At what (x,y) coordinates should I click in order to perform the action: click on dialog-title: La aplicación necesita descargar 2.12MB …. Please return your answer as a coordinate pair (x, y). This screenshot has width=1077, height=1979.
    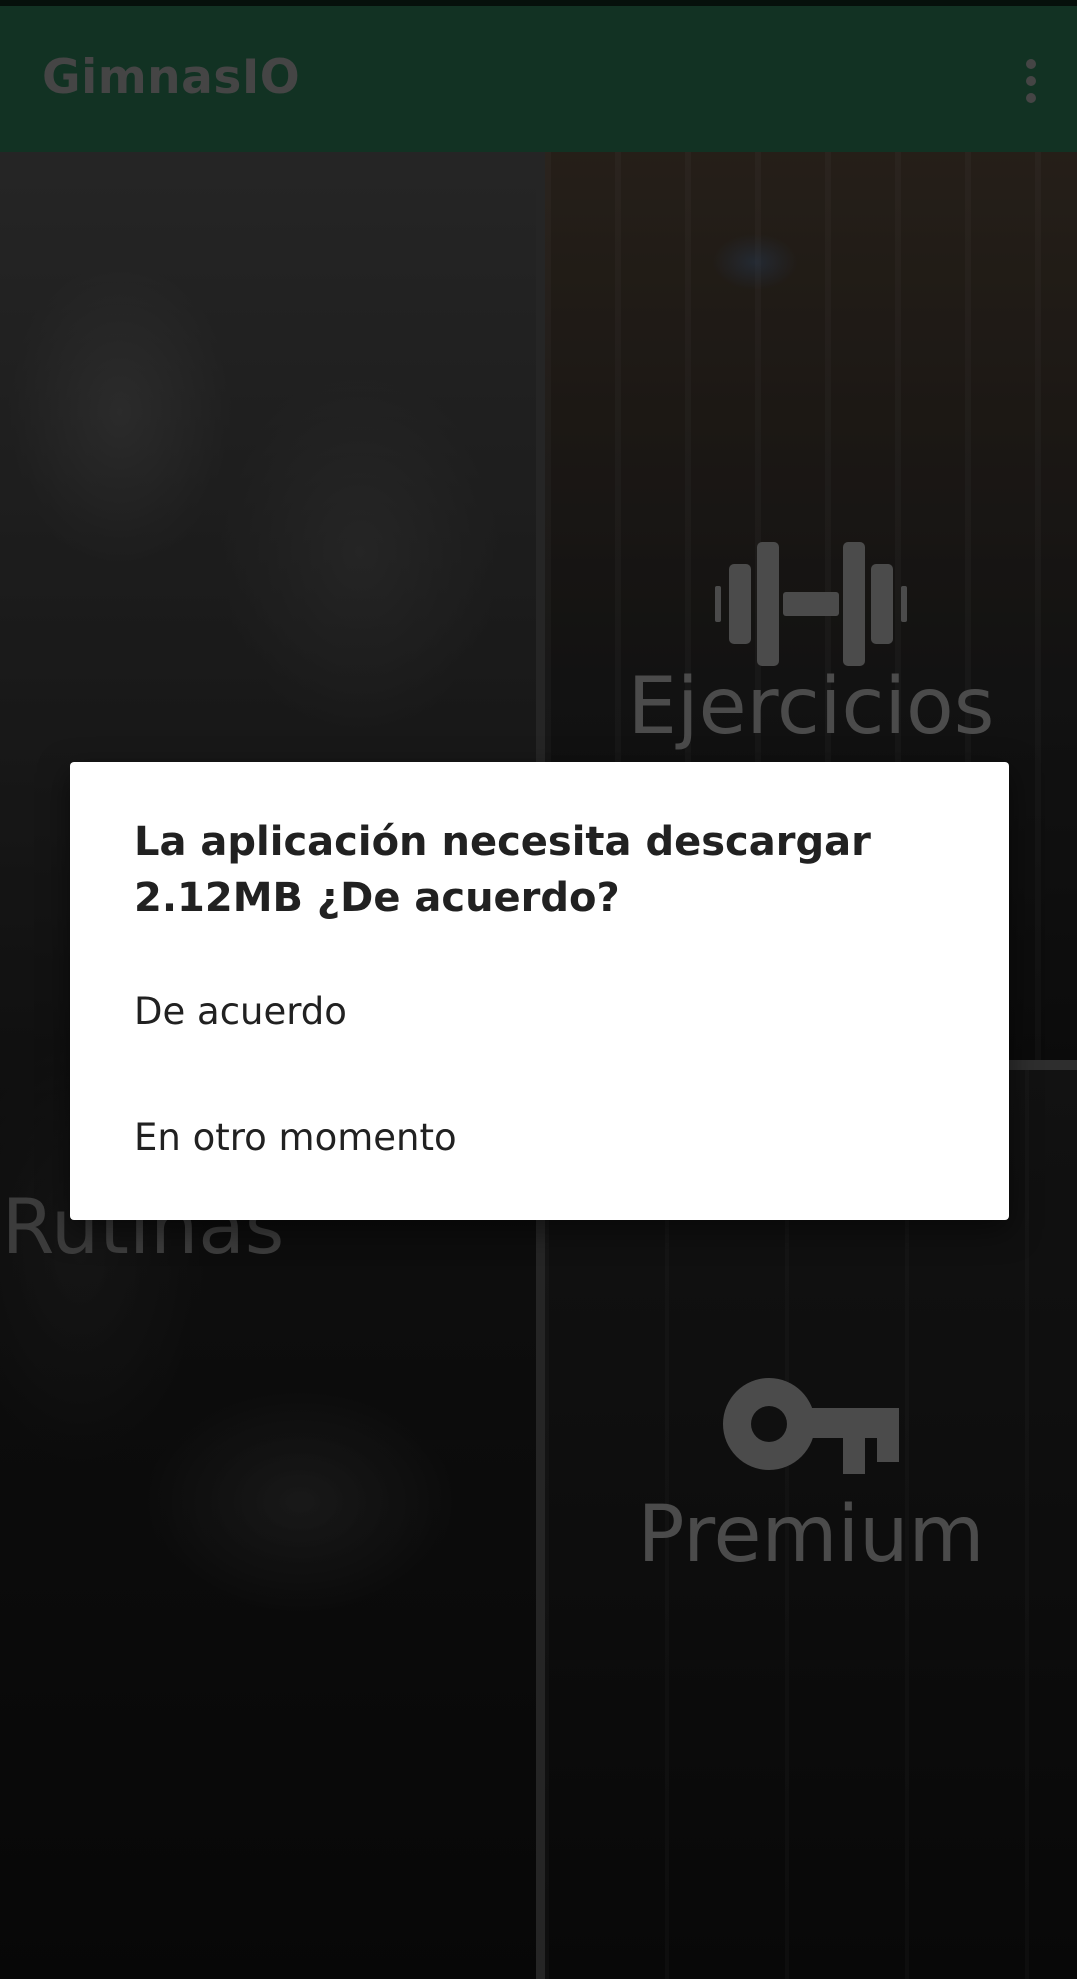
    Looking at the image, I should click on (502, 870).